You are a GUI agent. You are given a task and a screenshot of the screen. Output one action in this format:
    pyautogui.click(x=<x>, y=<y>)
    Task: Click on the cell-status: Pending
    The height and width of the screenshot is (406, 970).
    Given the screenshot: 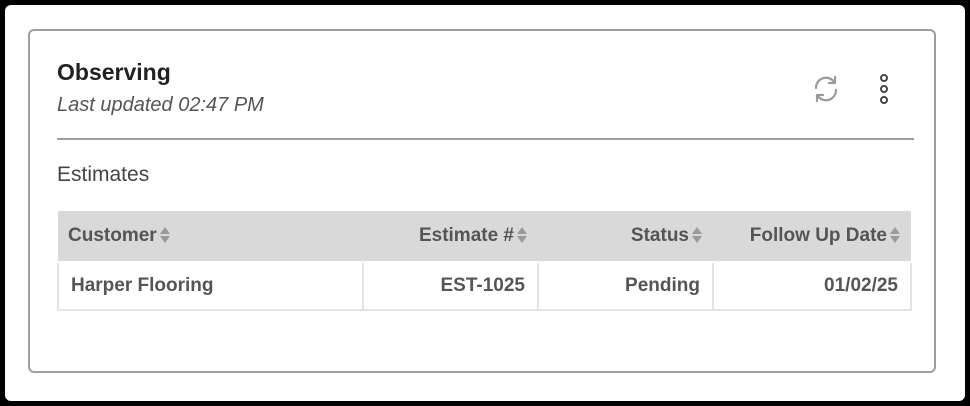 What is the action you would take?
    pyautogui.click(x=625, y=286)
    